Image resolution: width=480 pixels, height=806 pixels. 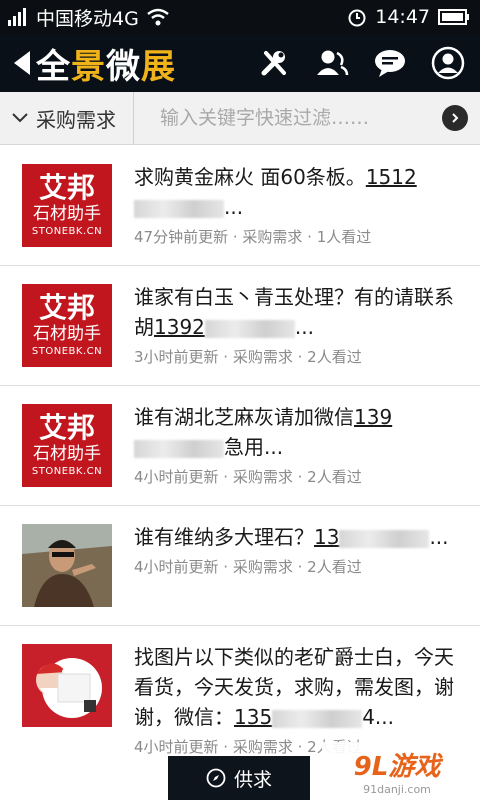 I want to click on carrier-label: 中国移动4G, so click(x=87, y=18).